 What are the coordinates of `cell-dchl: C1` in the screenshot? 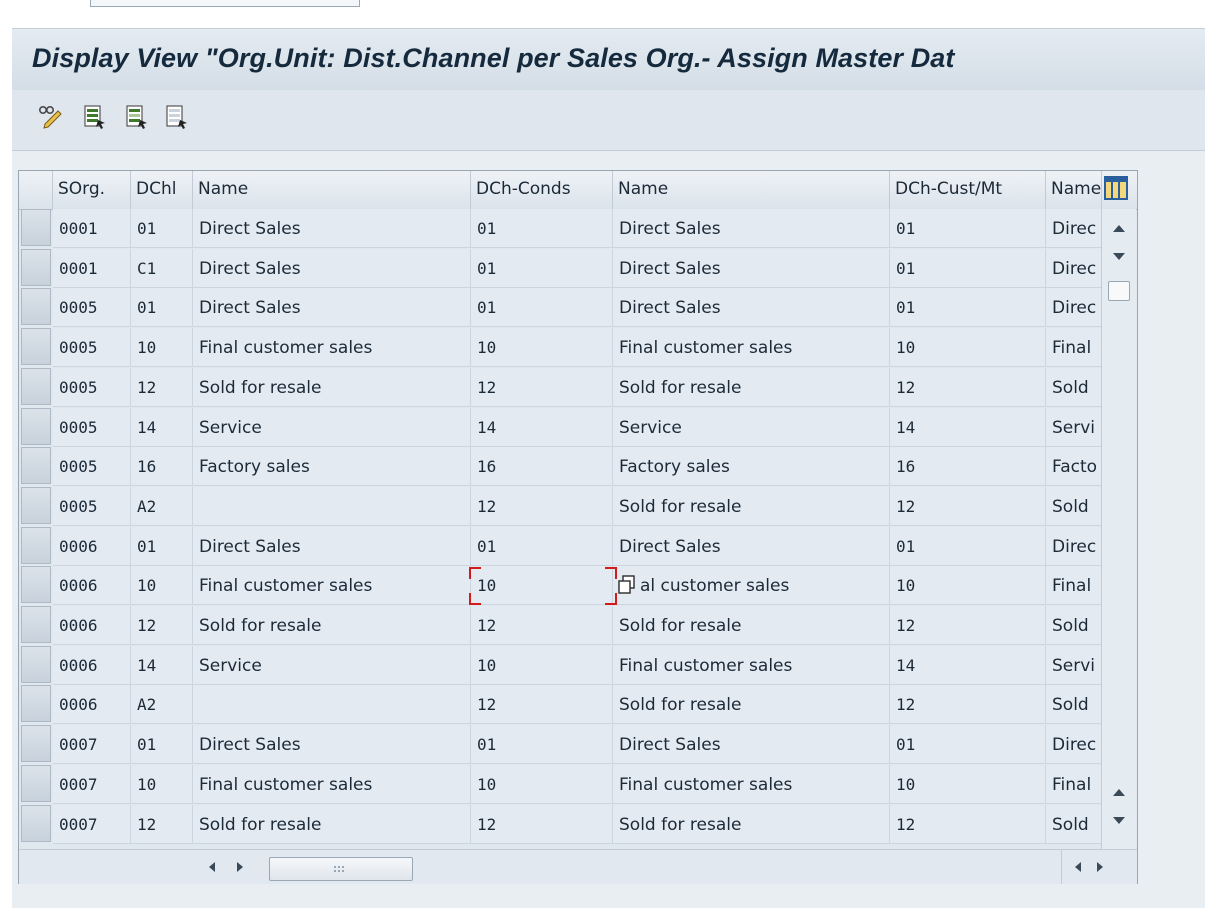 It's located at (162, 268).